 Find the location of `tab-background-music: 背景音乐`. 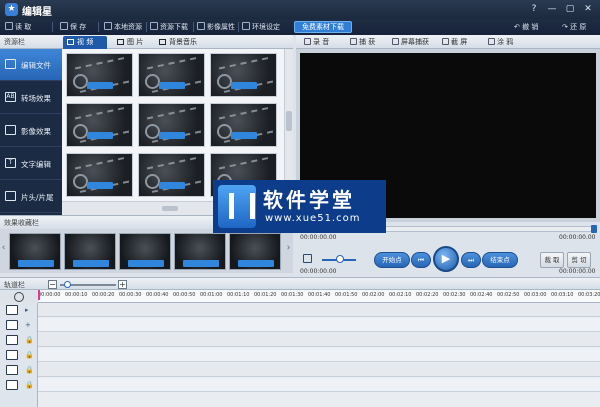

tab-background-music: 背景音乐 is located at coordinates (179, 42).